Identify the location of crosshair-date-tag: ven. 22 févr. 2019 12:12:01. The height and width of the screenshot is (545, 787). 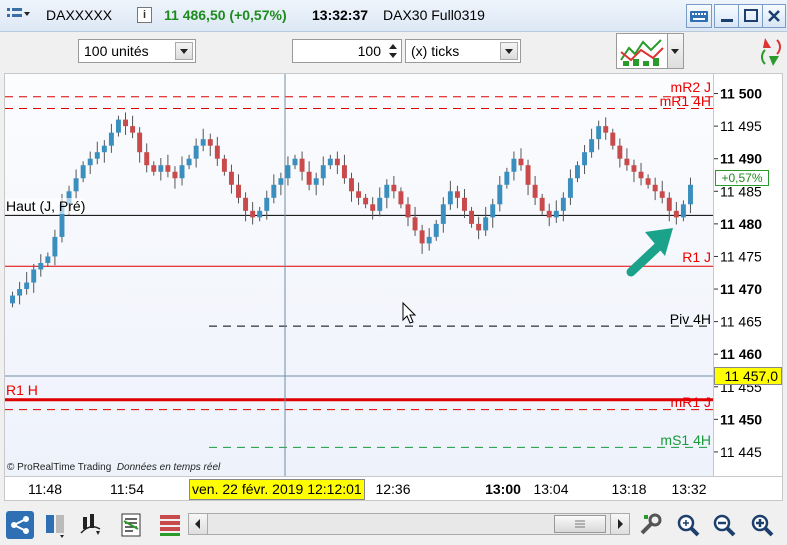
(277, 489).